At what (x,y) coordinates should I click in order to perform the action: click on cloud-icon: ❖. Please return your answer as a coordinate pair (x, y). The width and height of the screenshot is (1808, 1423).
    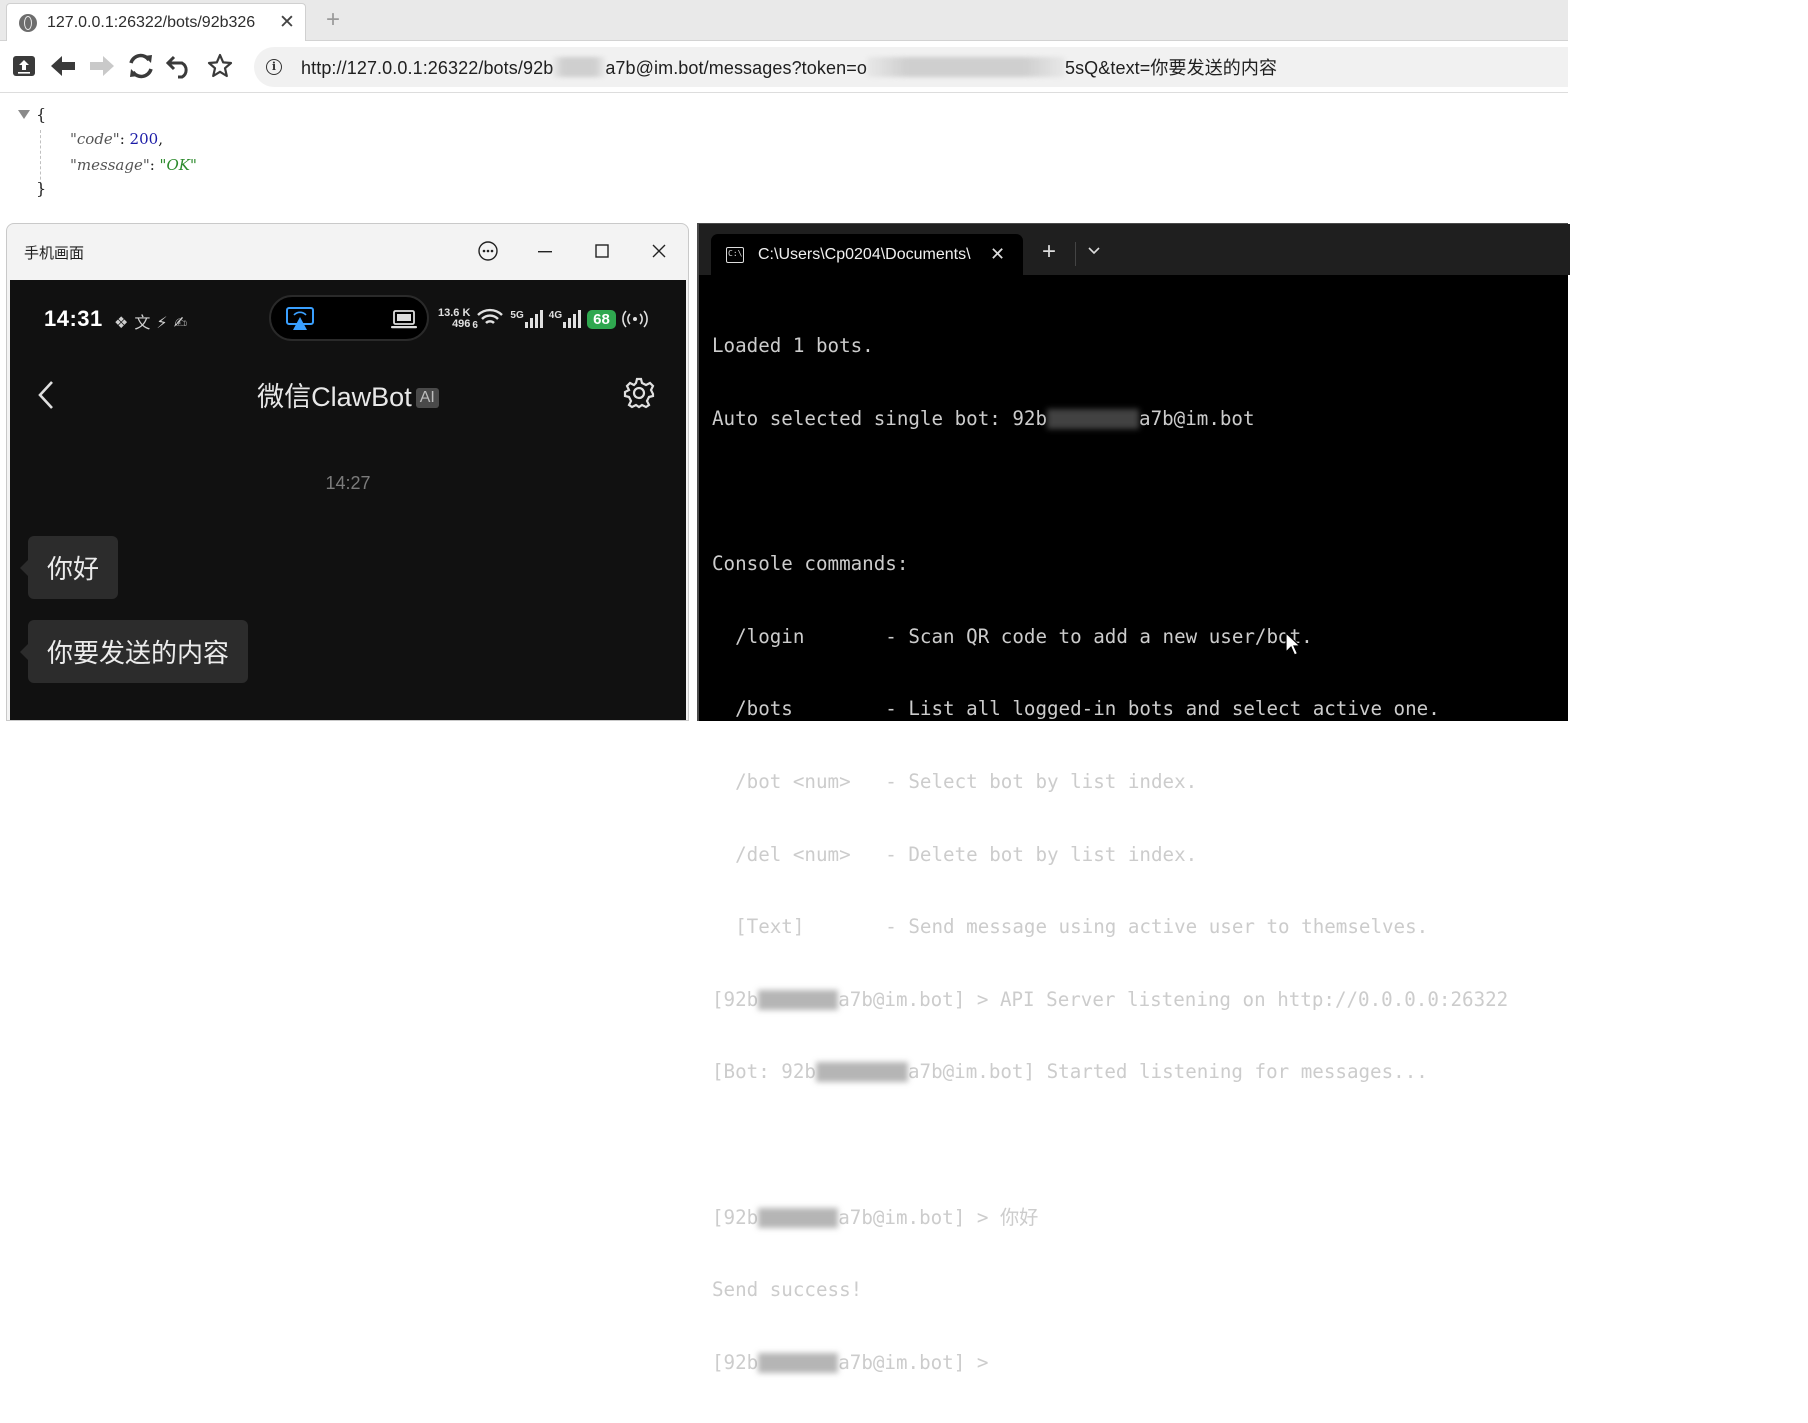
    Looking at the image, I should click on (124, 323).